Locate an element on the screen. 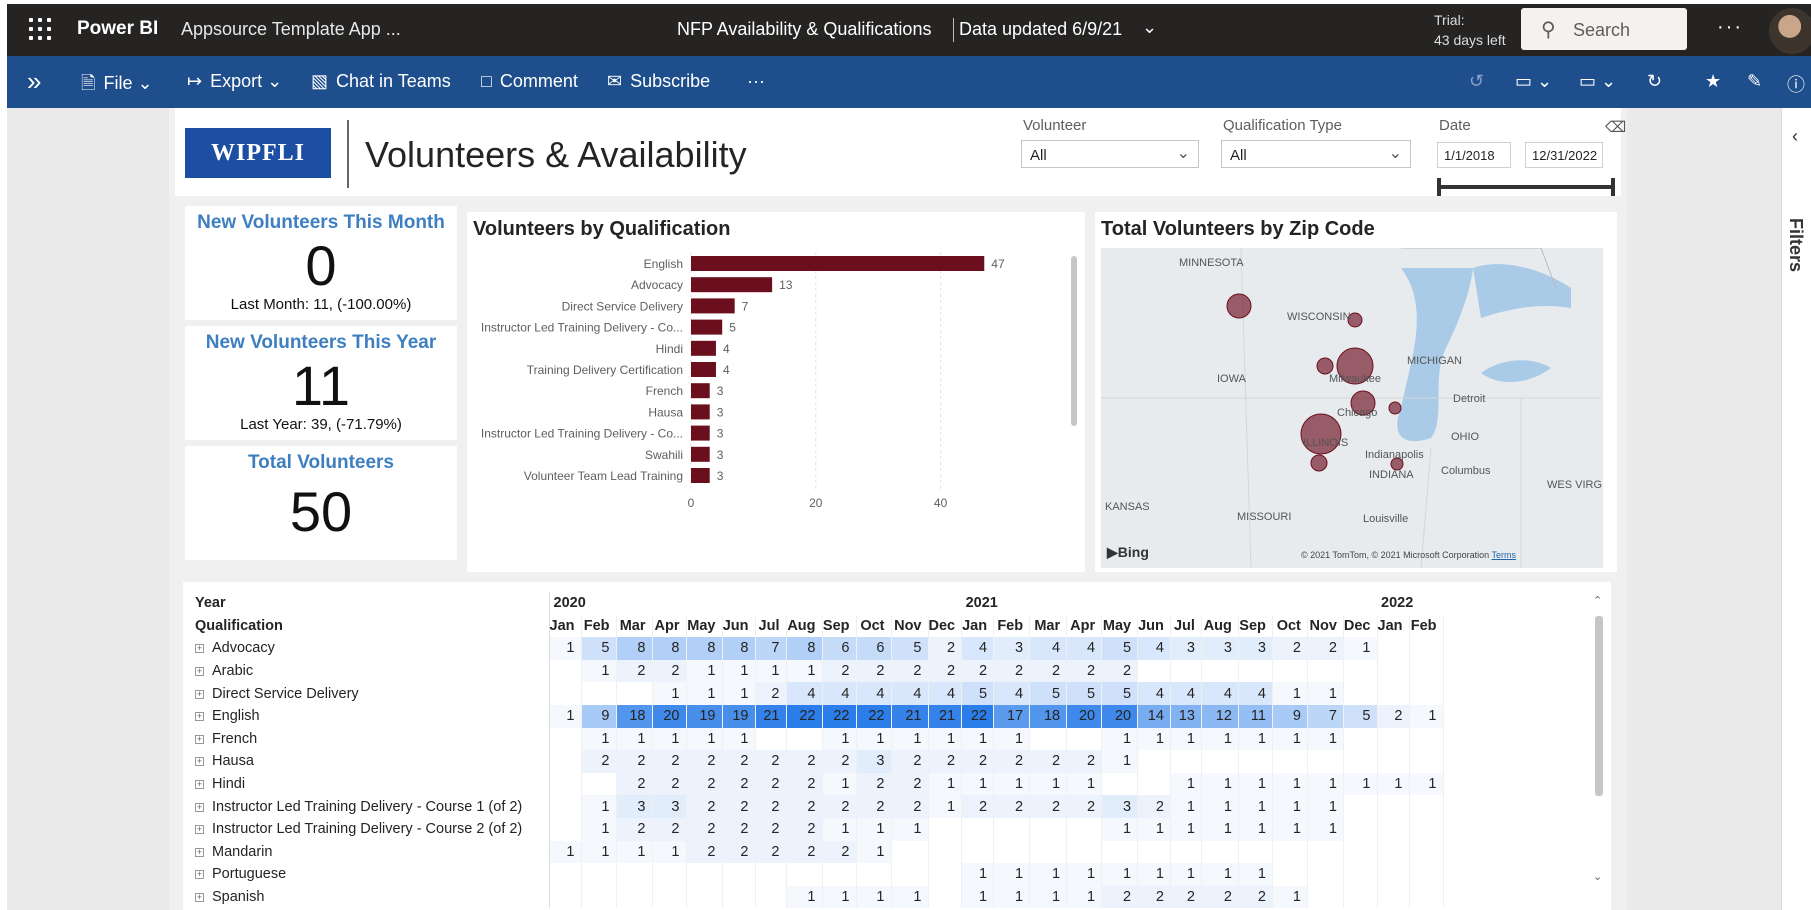 Image resolution: width=1811 pixels, height=910 pixels. value-cell: 5 is located at coordinates (1084, 693).